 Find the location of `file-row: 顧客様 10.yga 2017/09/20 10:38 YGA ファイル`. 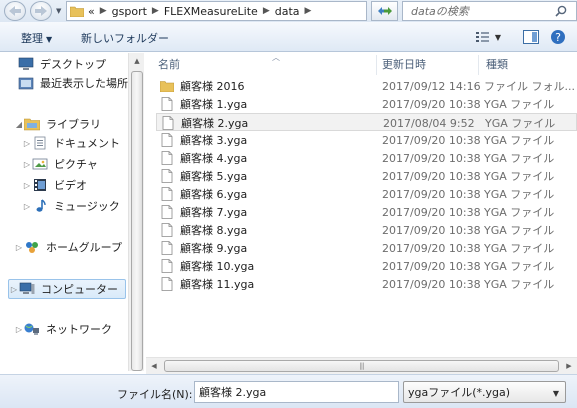

file-row: 顧客様 10.yga 2017/09/20 10:38 YGA ファイル is located at coordinates (366, 266).